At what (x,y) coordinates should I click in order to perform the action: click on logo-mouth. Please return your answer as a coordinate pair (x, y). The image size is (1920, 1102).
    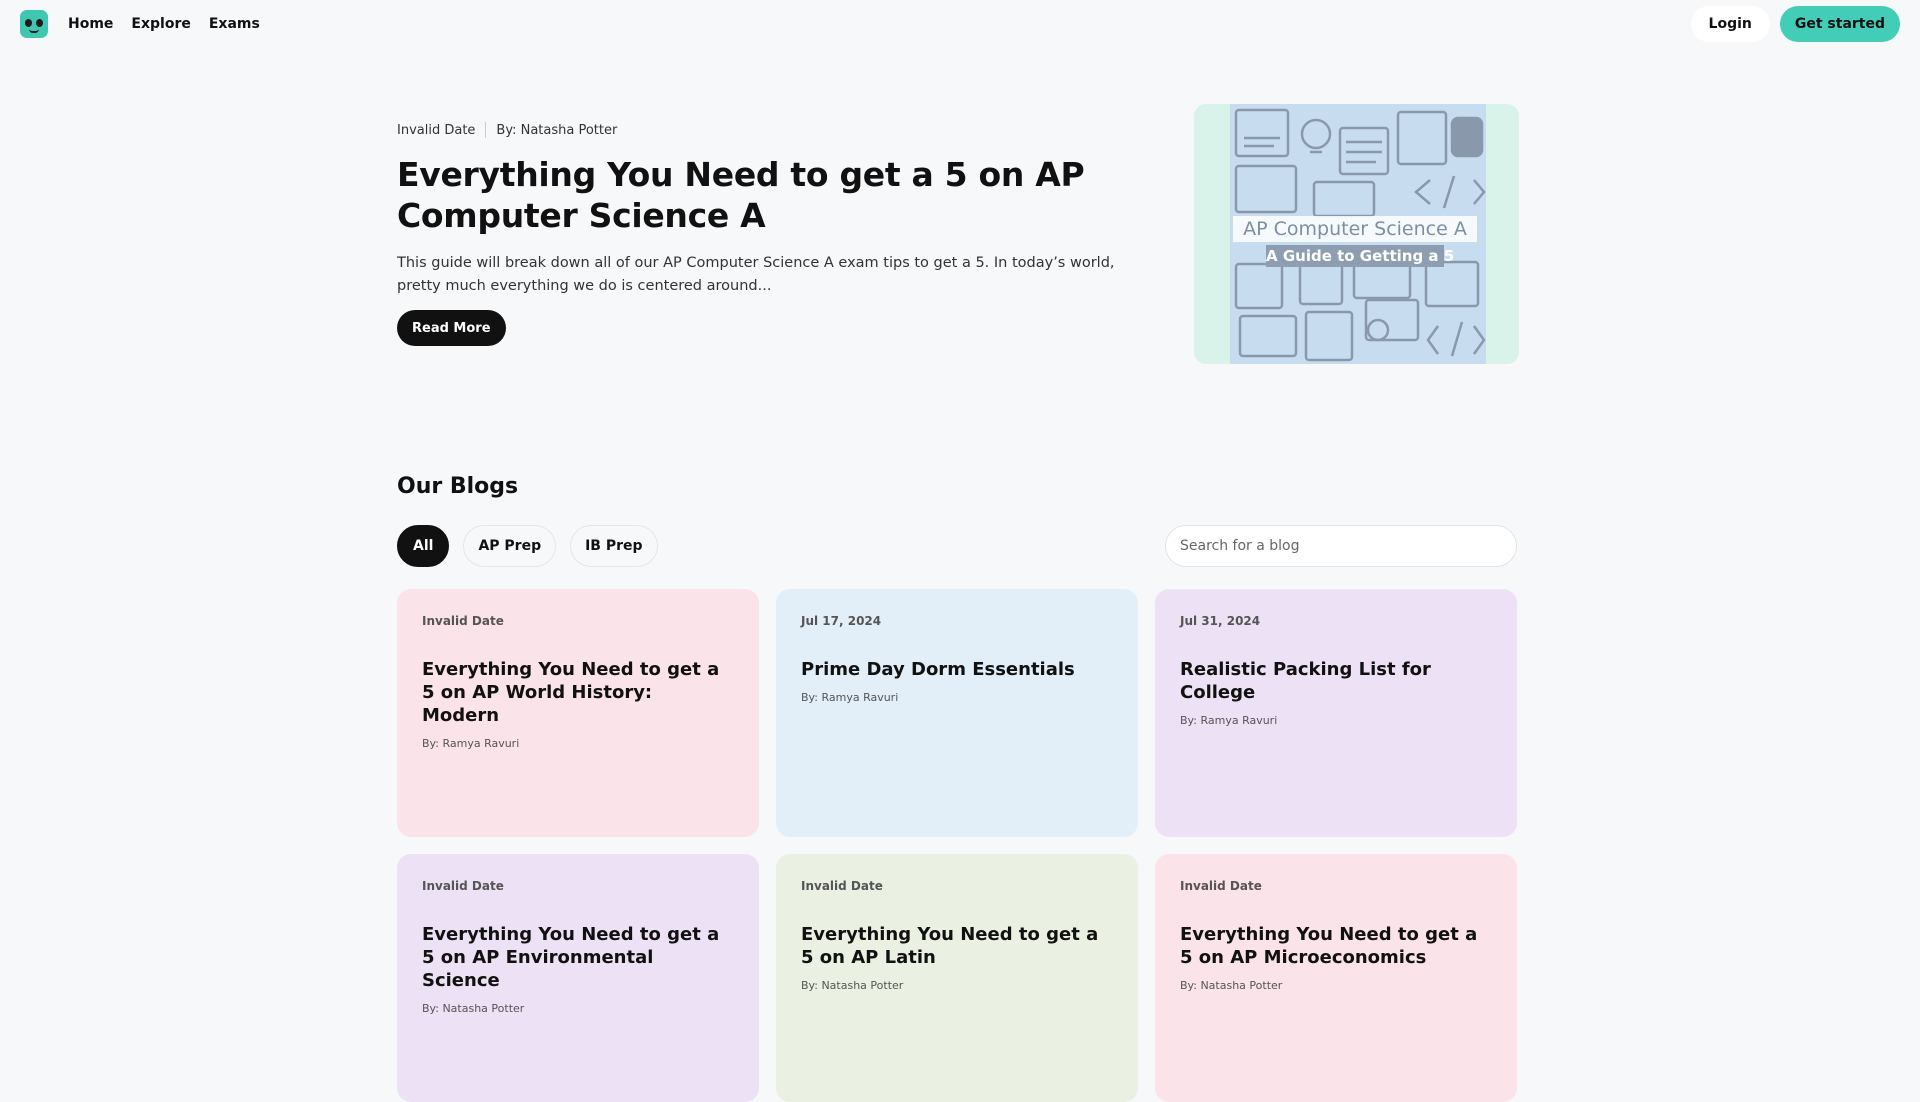
    Looking at the image, I should click on (34, 31).